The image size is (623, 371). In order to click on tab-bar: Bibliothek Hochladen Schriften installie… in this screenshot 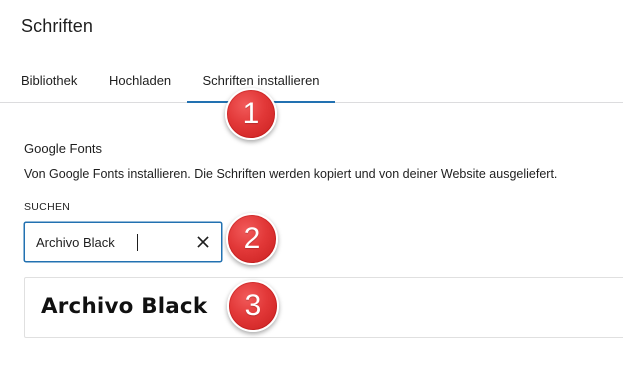, I will do `click(311, 80)`.